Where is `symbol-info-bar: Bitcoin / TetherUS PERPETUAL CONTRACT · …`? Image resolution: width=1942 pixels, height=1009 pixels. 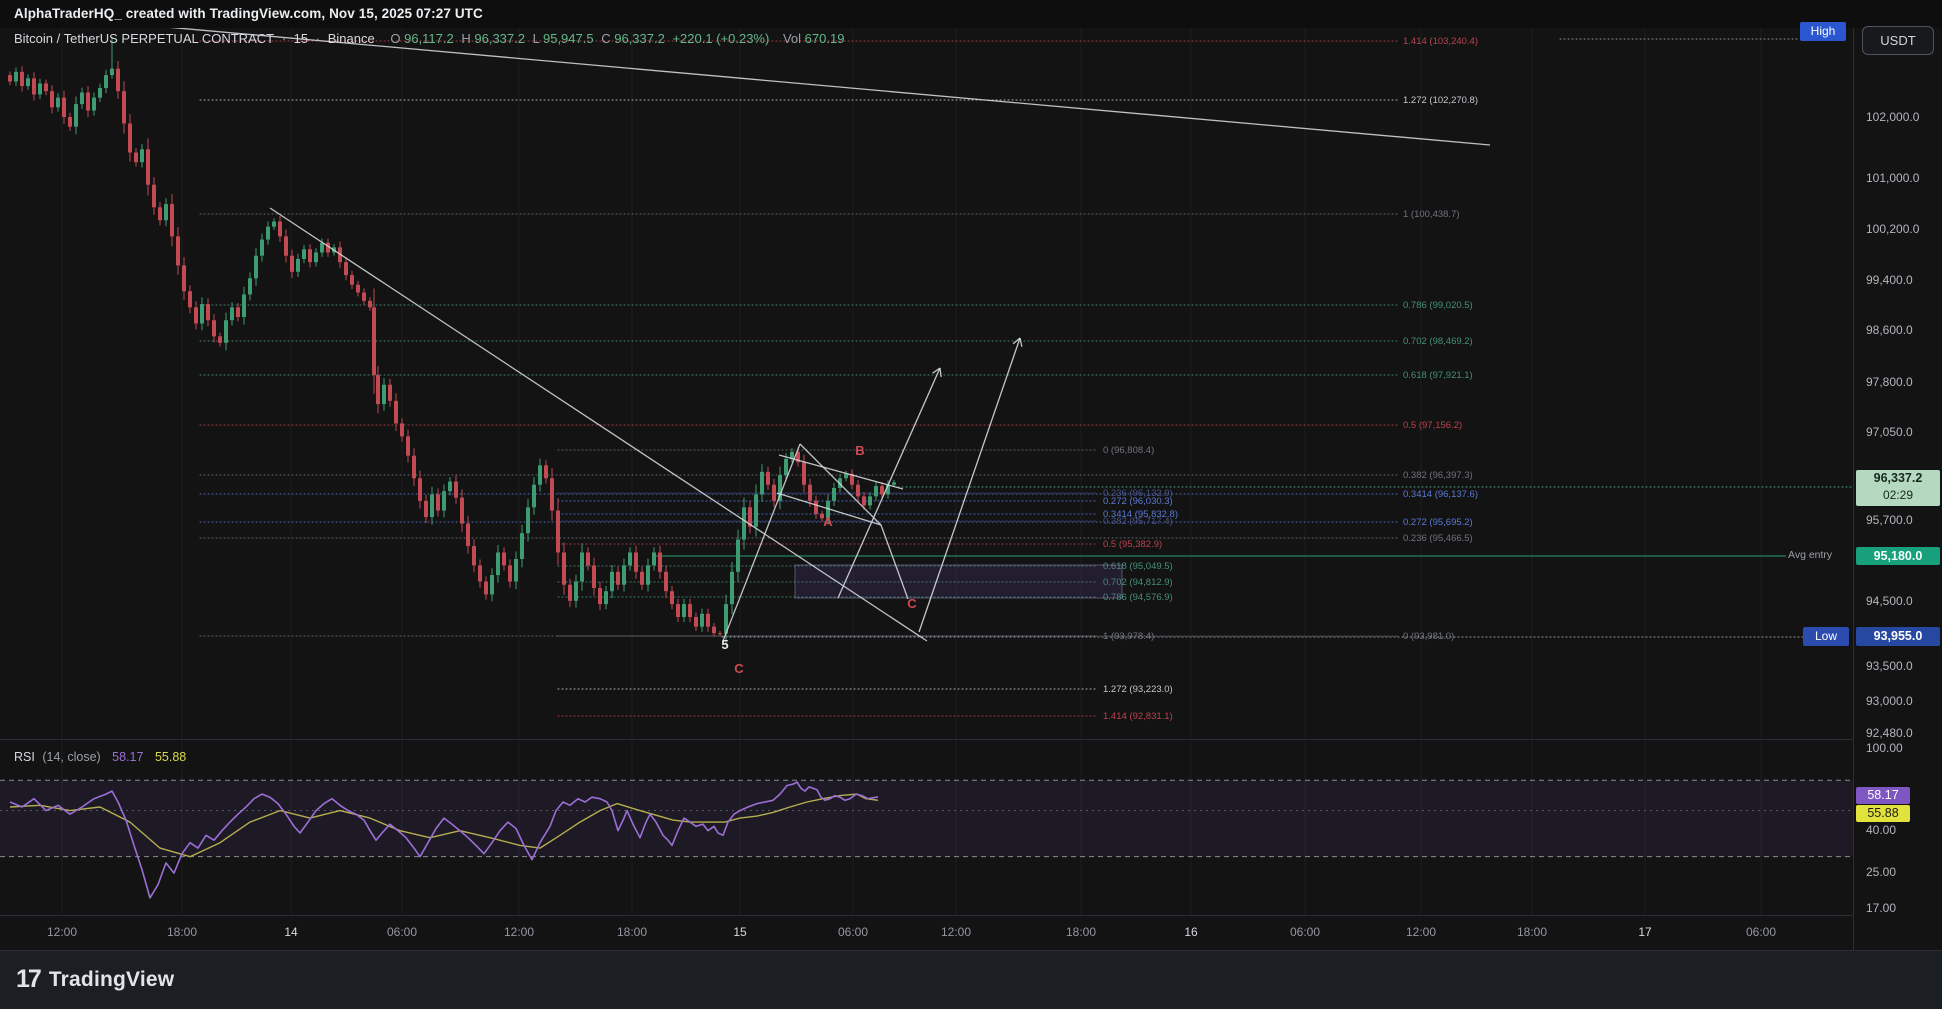
symbol-info-bar: Bitcoin / TetherUS PERPETUAL CONTRACT · … is located at coordinates (431, 40).